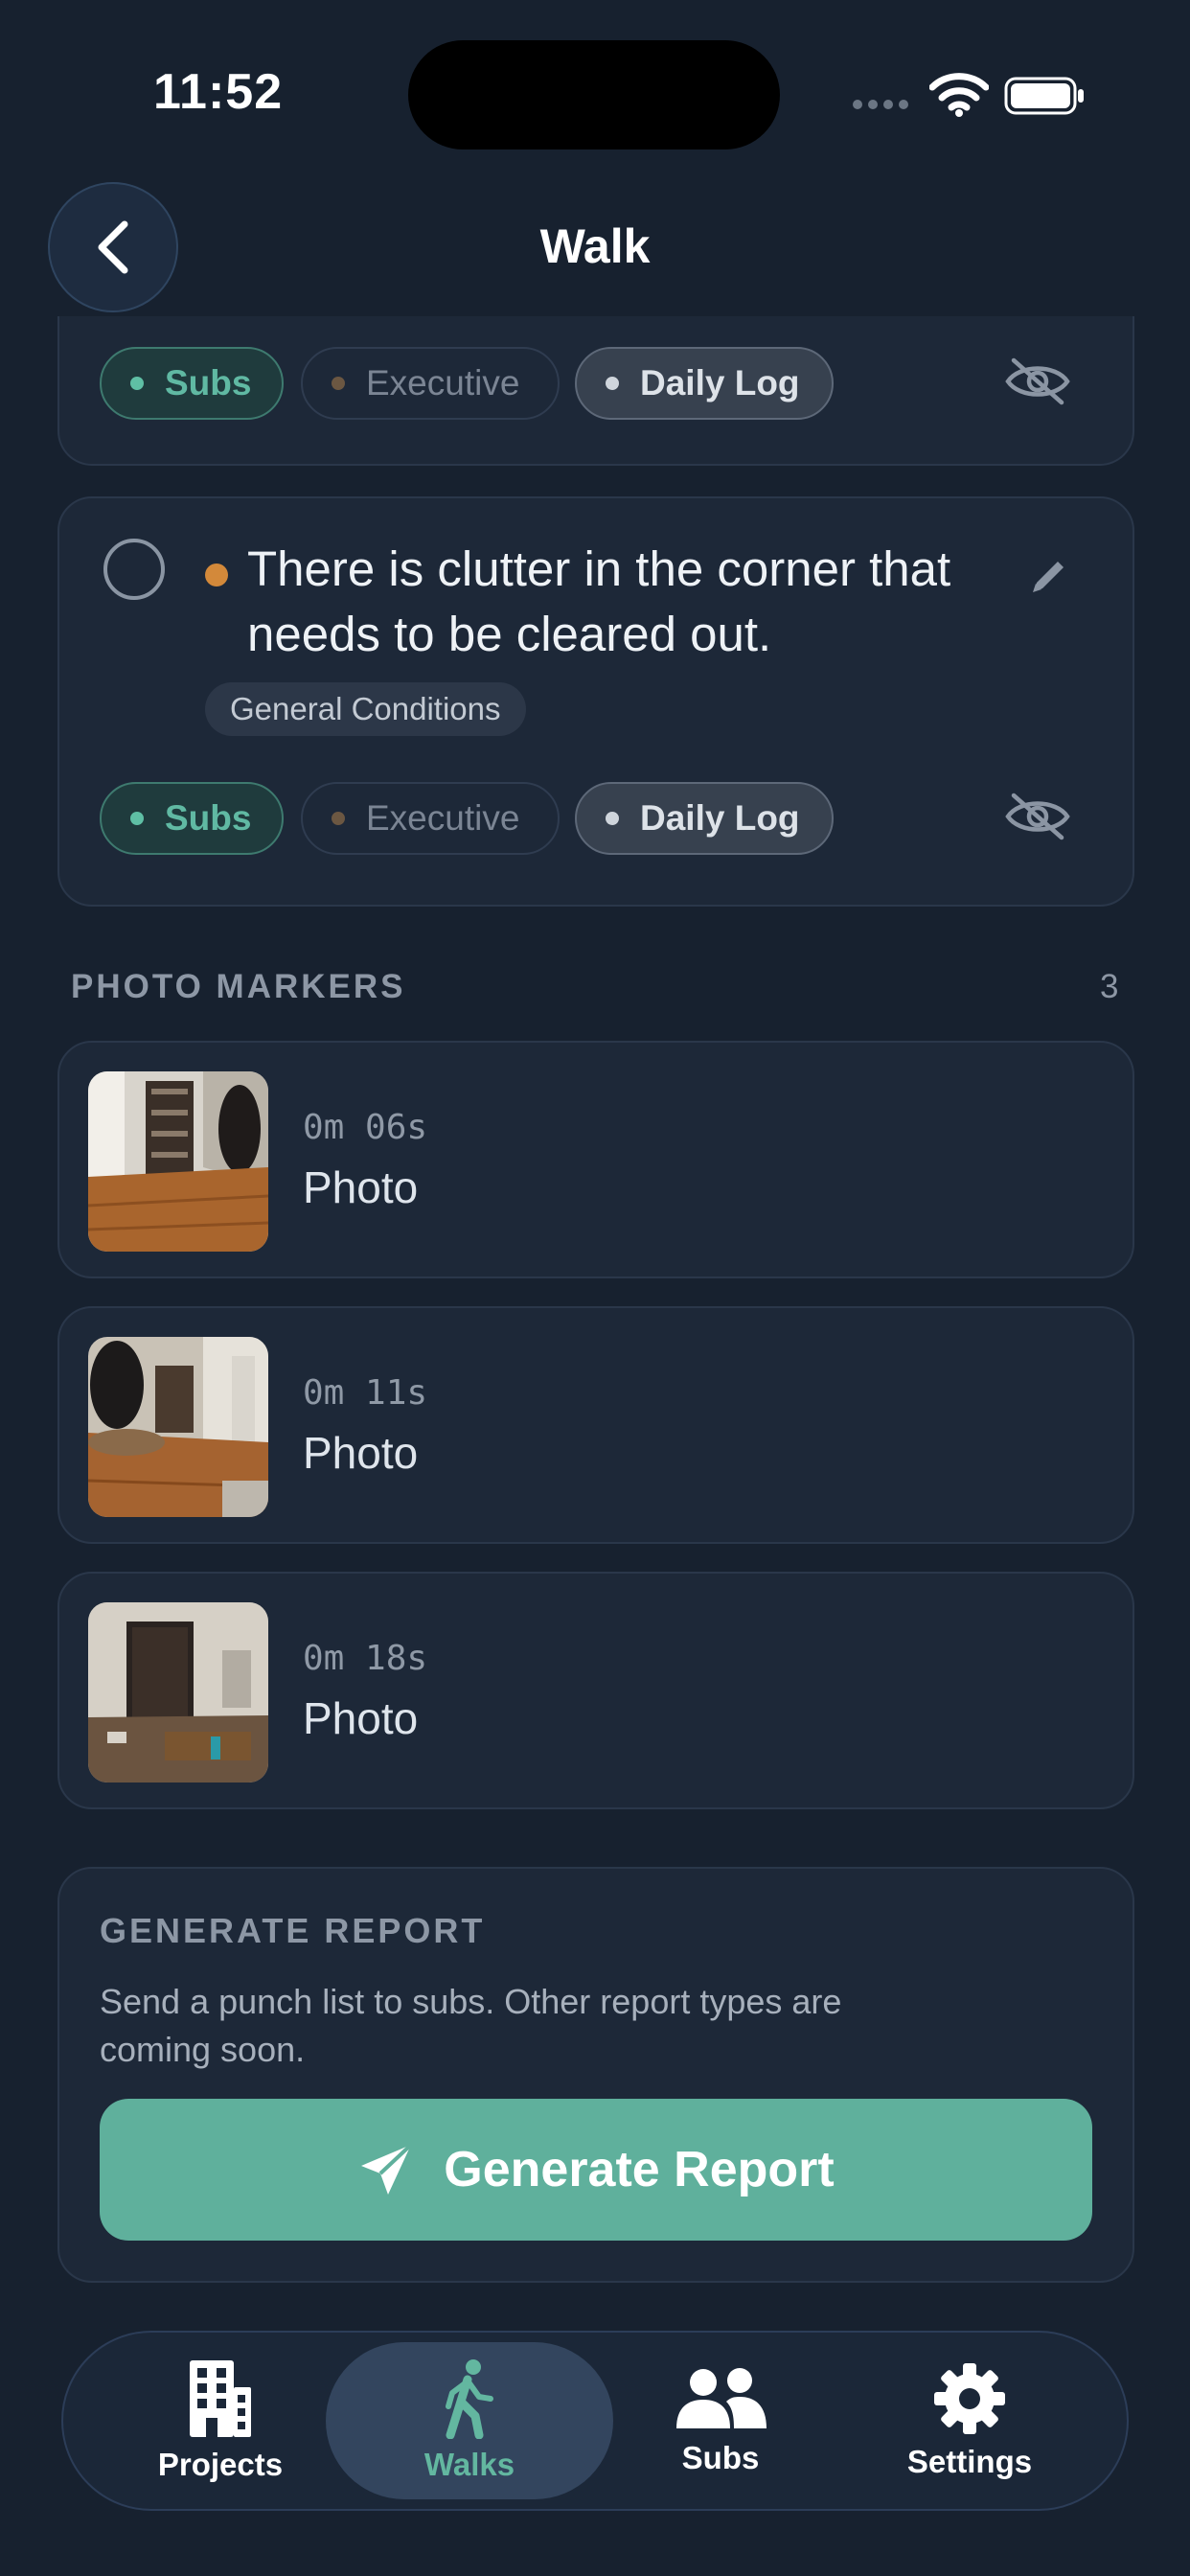 This screenshot has height=2576, width=1190. I want to click on tab-walks: Walks, so click(470, 2420).